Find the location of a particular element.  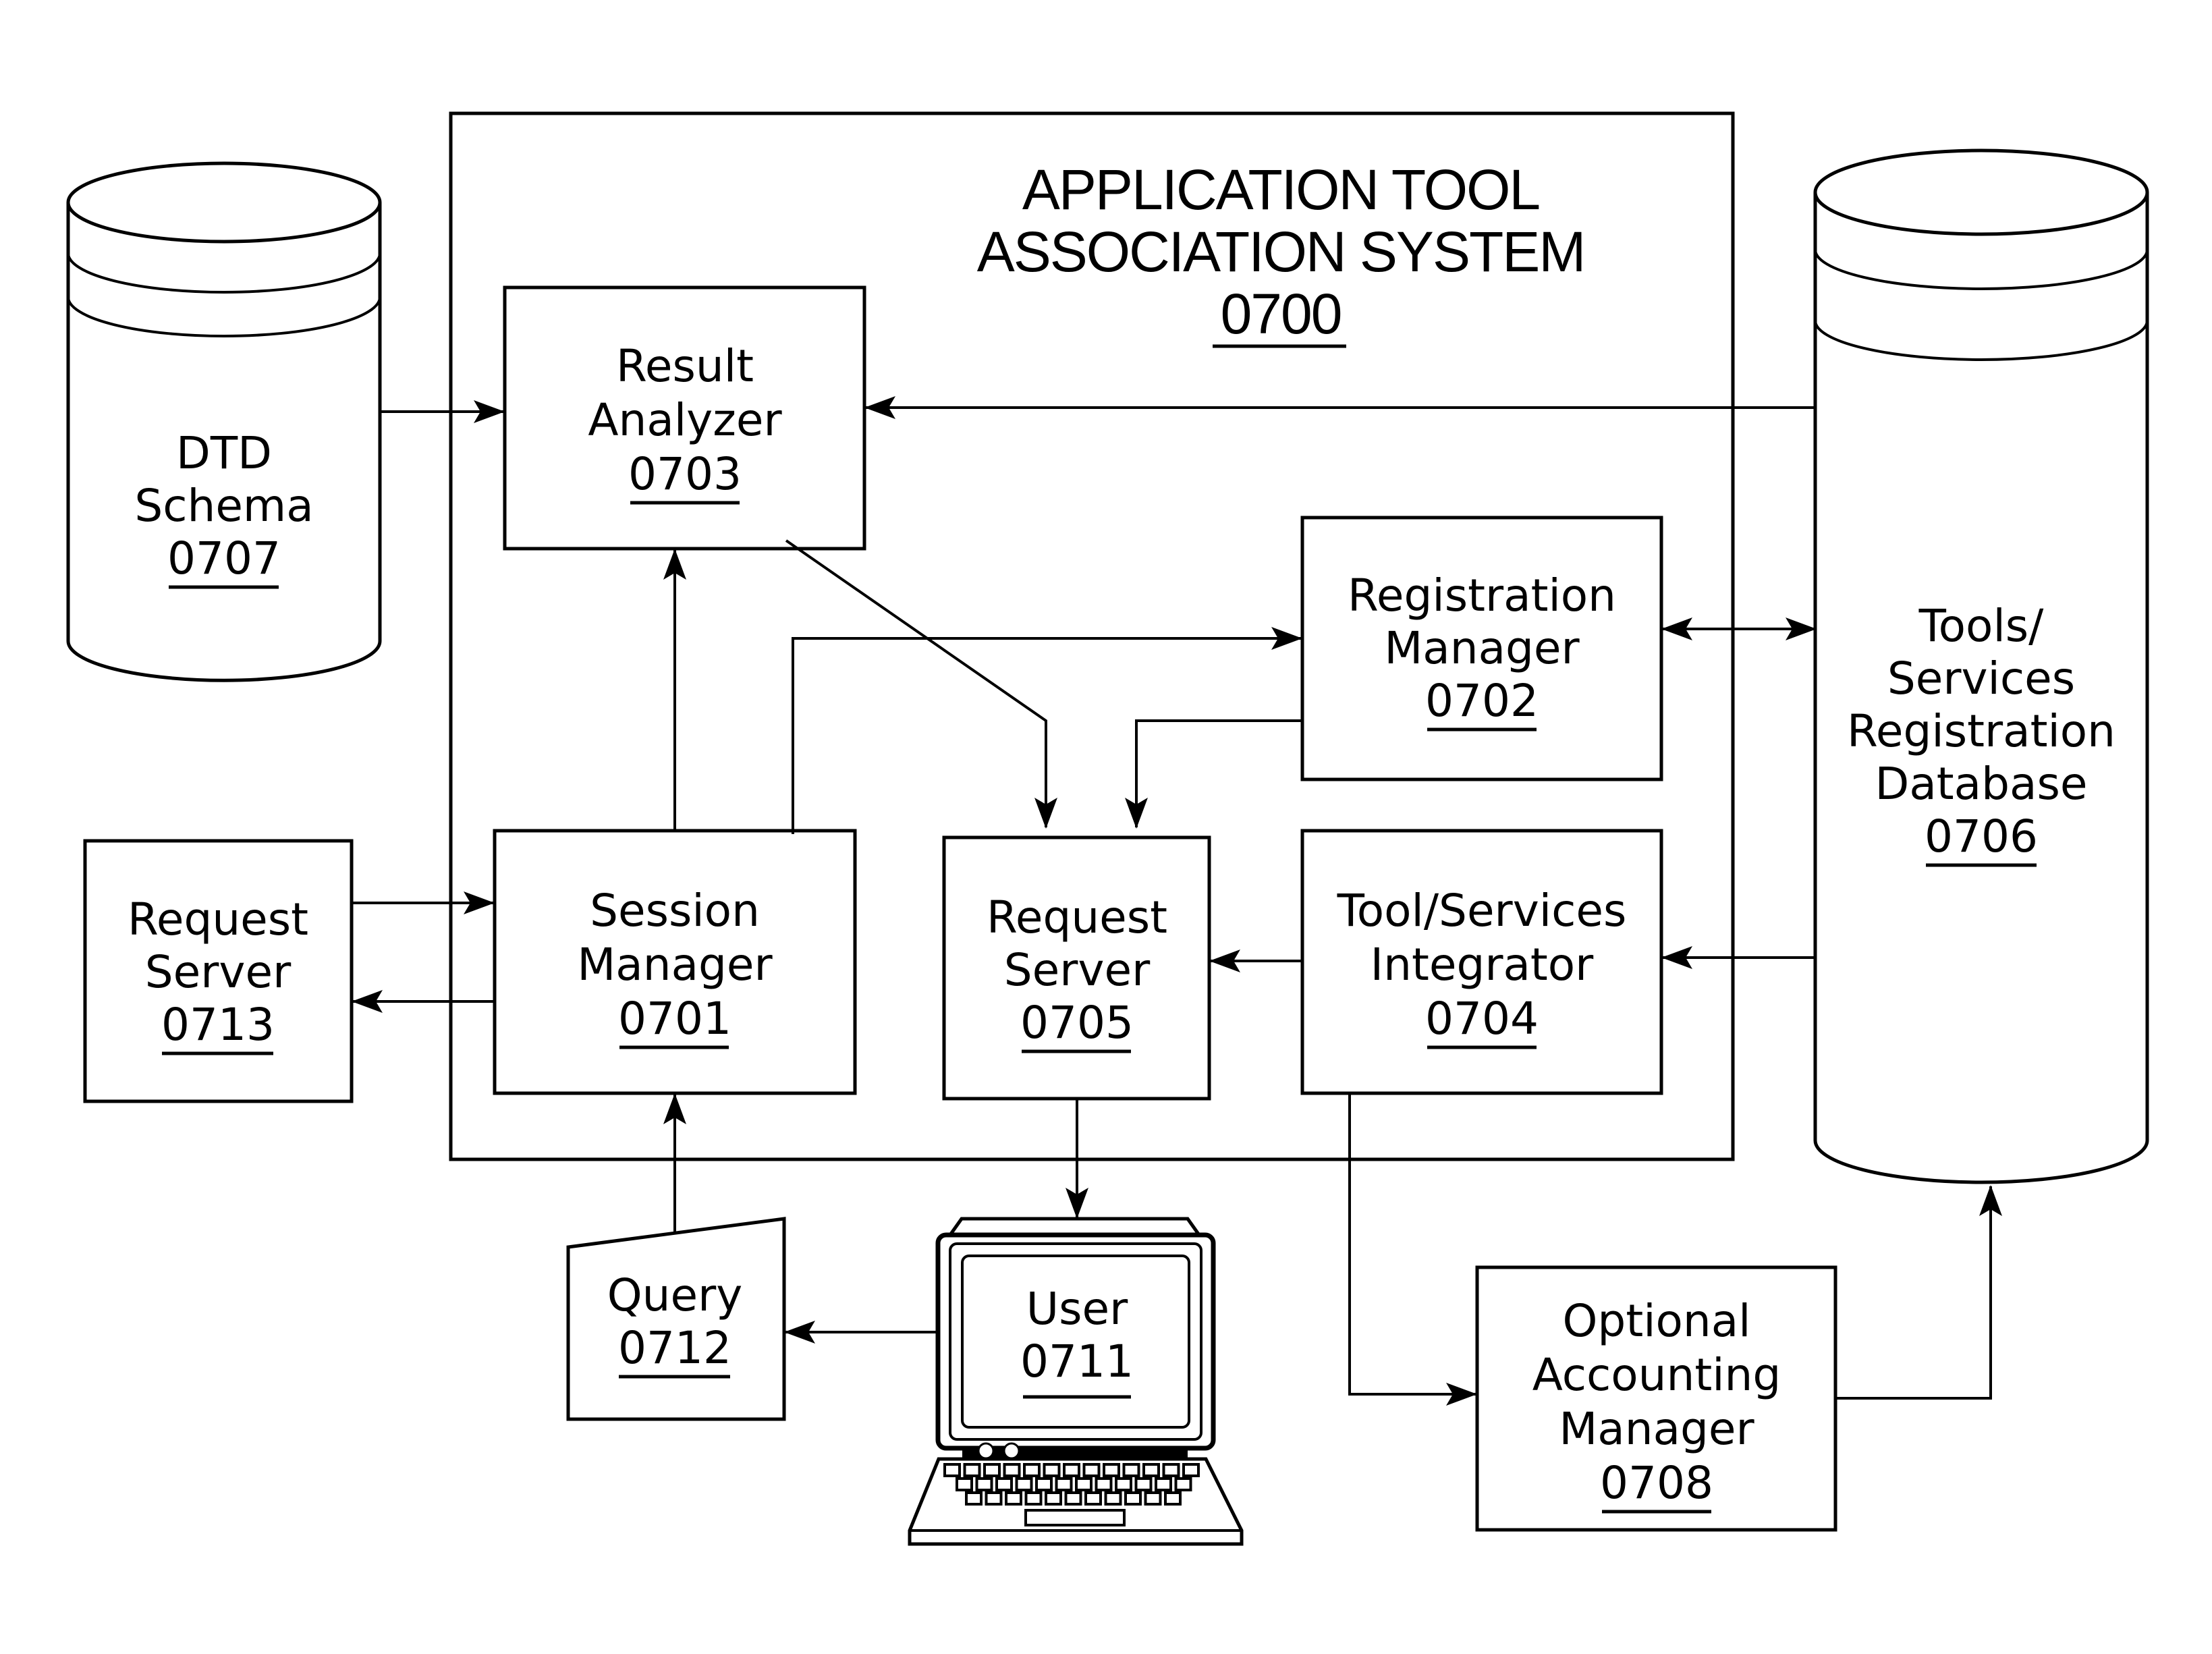

db-label-line-4: Database is located at coordinates (1981, 784).